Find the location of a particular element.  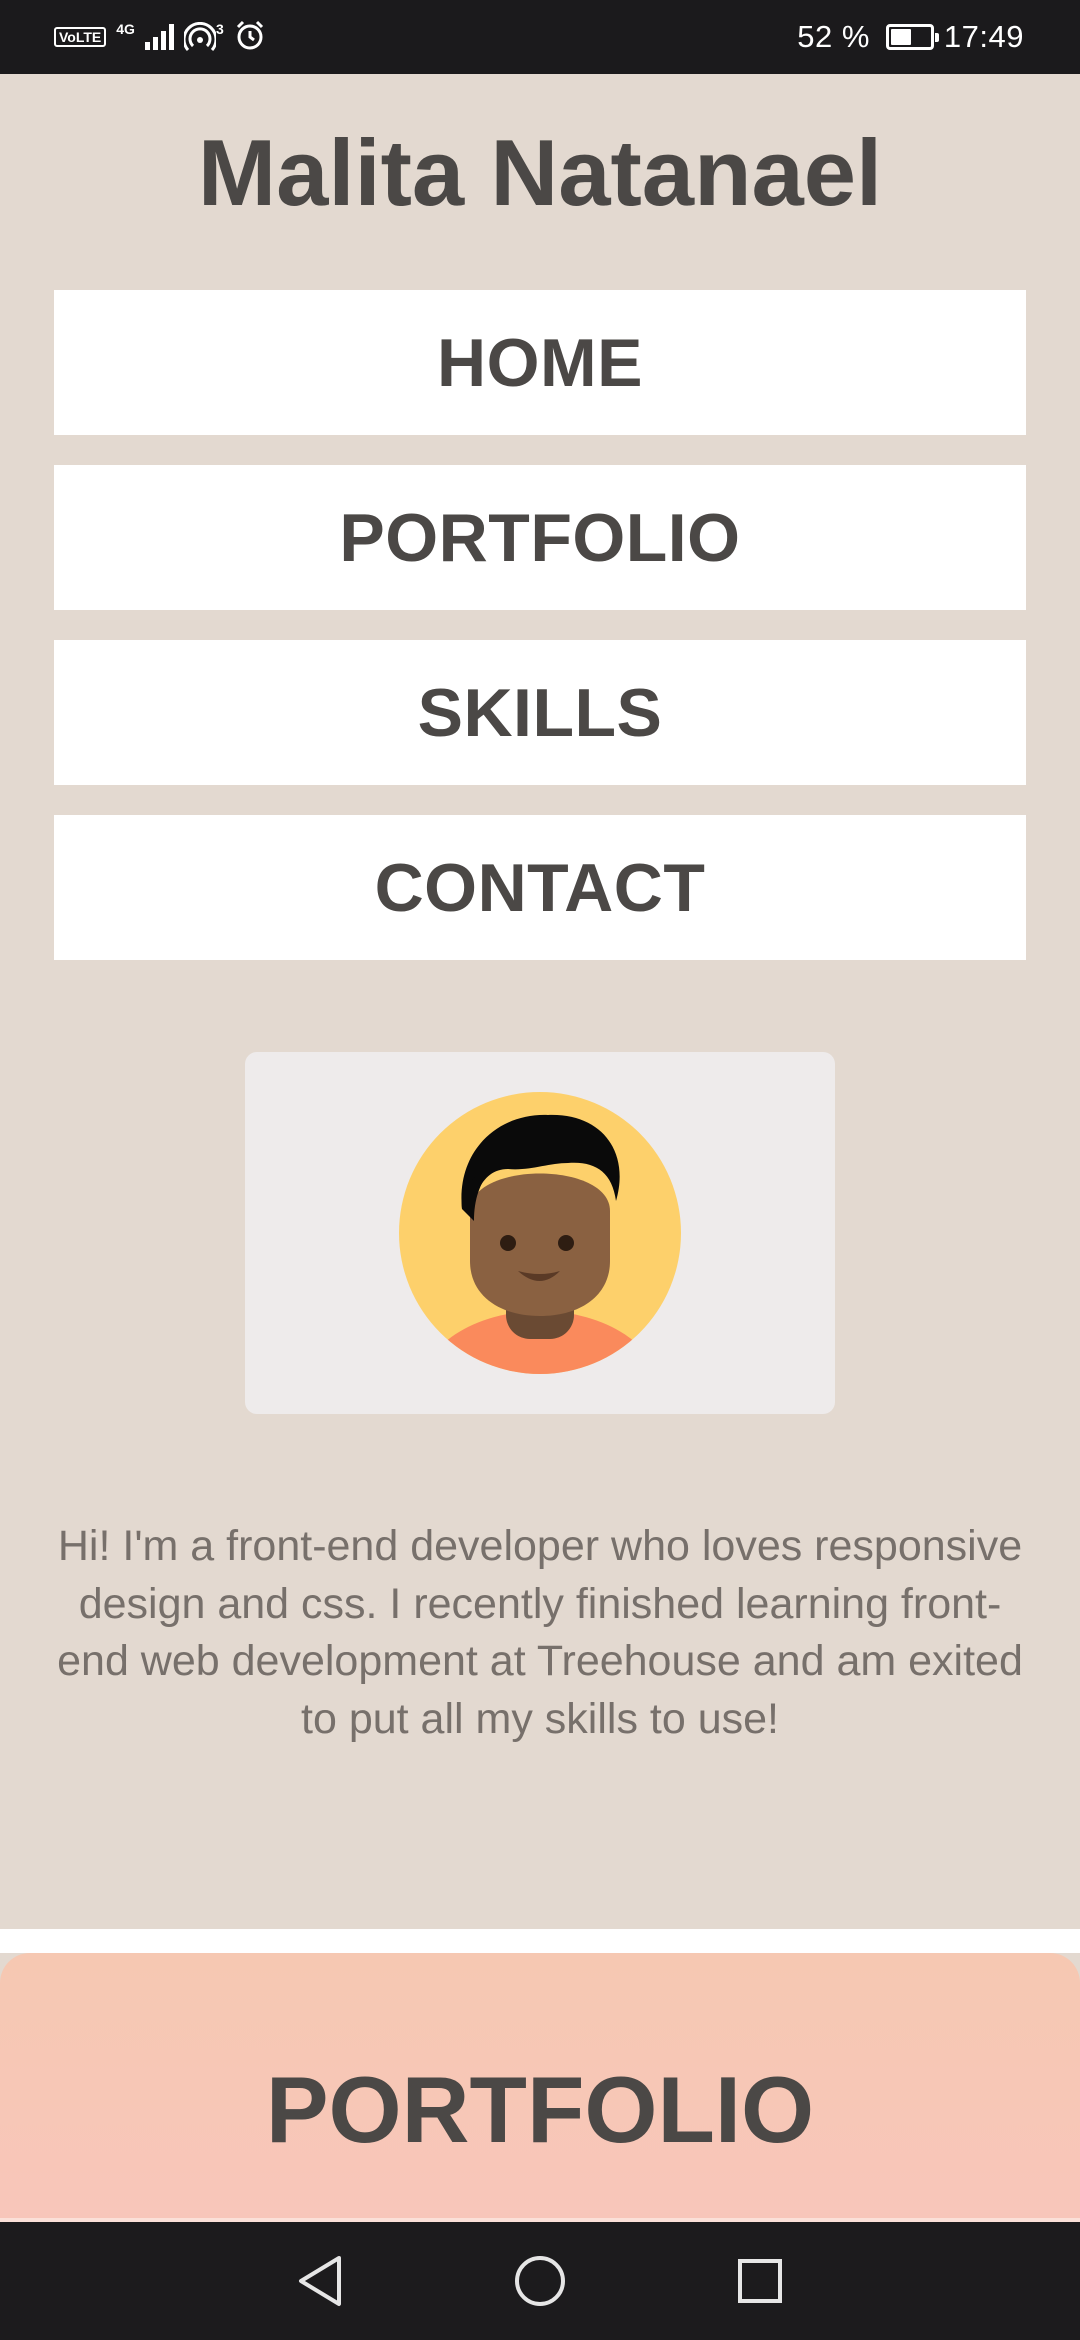

hotspot-icon: 3 is located at coordinates (203, 36).